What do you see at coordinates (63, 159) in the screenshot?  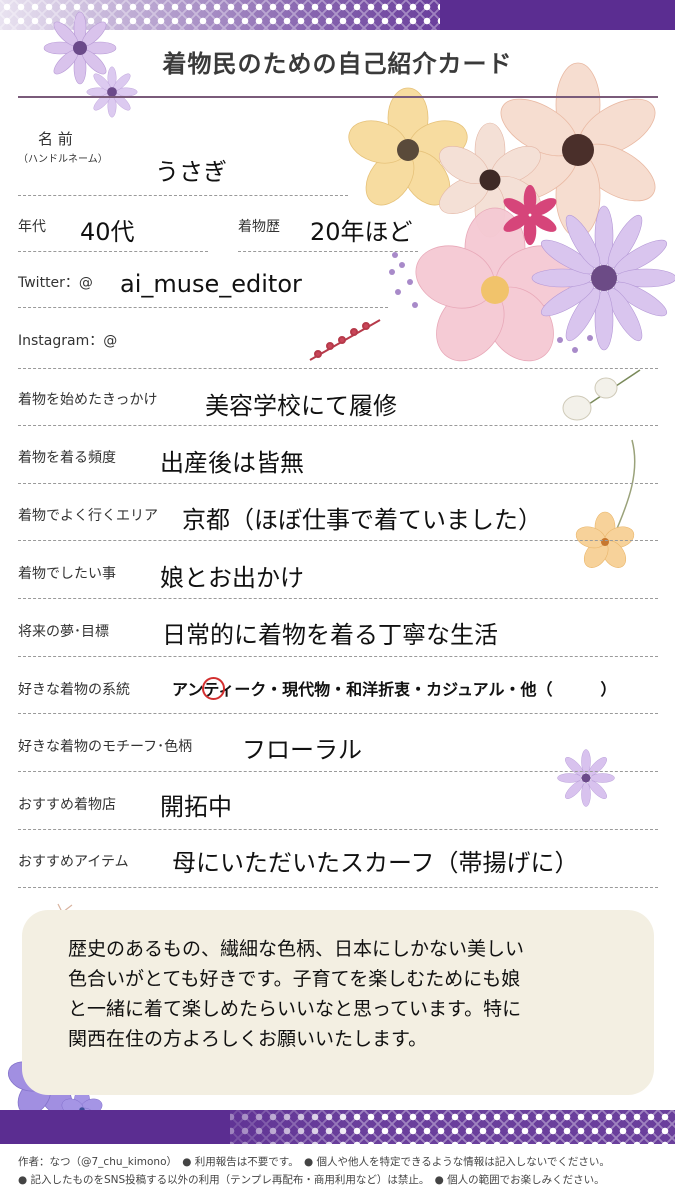 I see `name-sublabel: （ハンドルネーム）` at bounding box center [63, 159].